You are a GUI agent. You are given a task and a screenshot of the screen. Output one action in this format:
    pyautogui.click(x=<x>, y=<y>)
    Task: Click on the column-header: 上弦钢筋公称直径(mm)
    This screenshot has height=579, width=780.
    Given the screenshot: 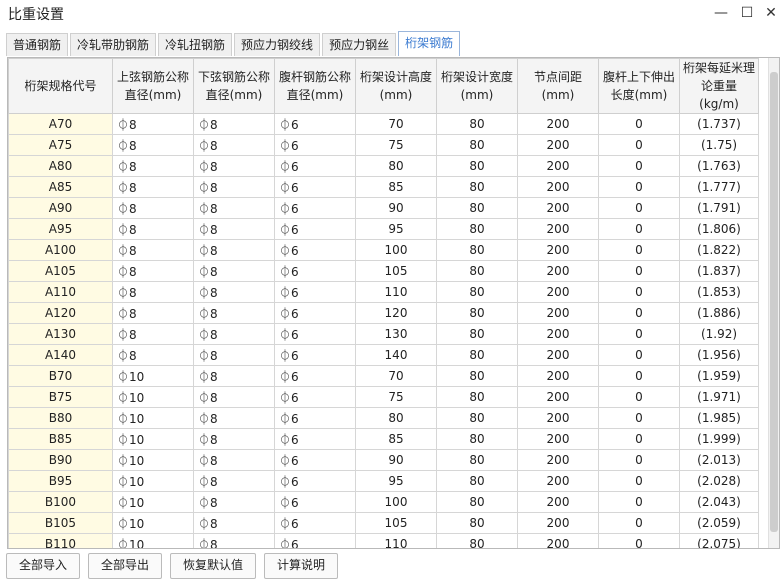 What is the action you would take?
    pyautogui.click(x=153, y=86)
    